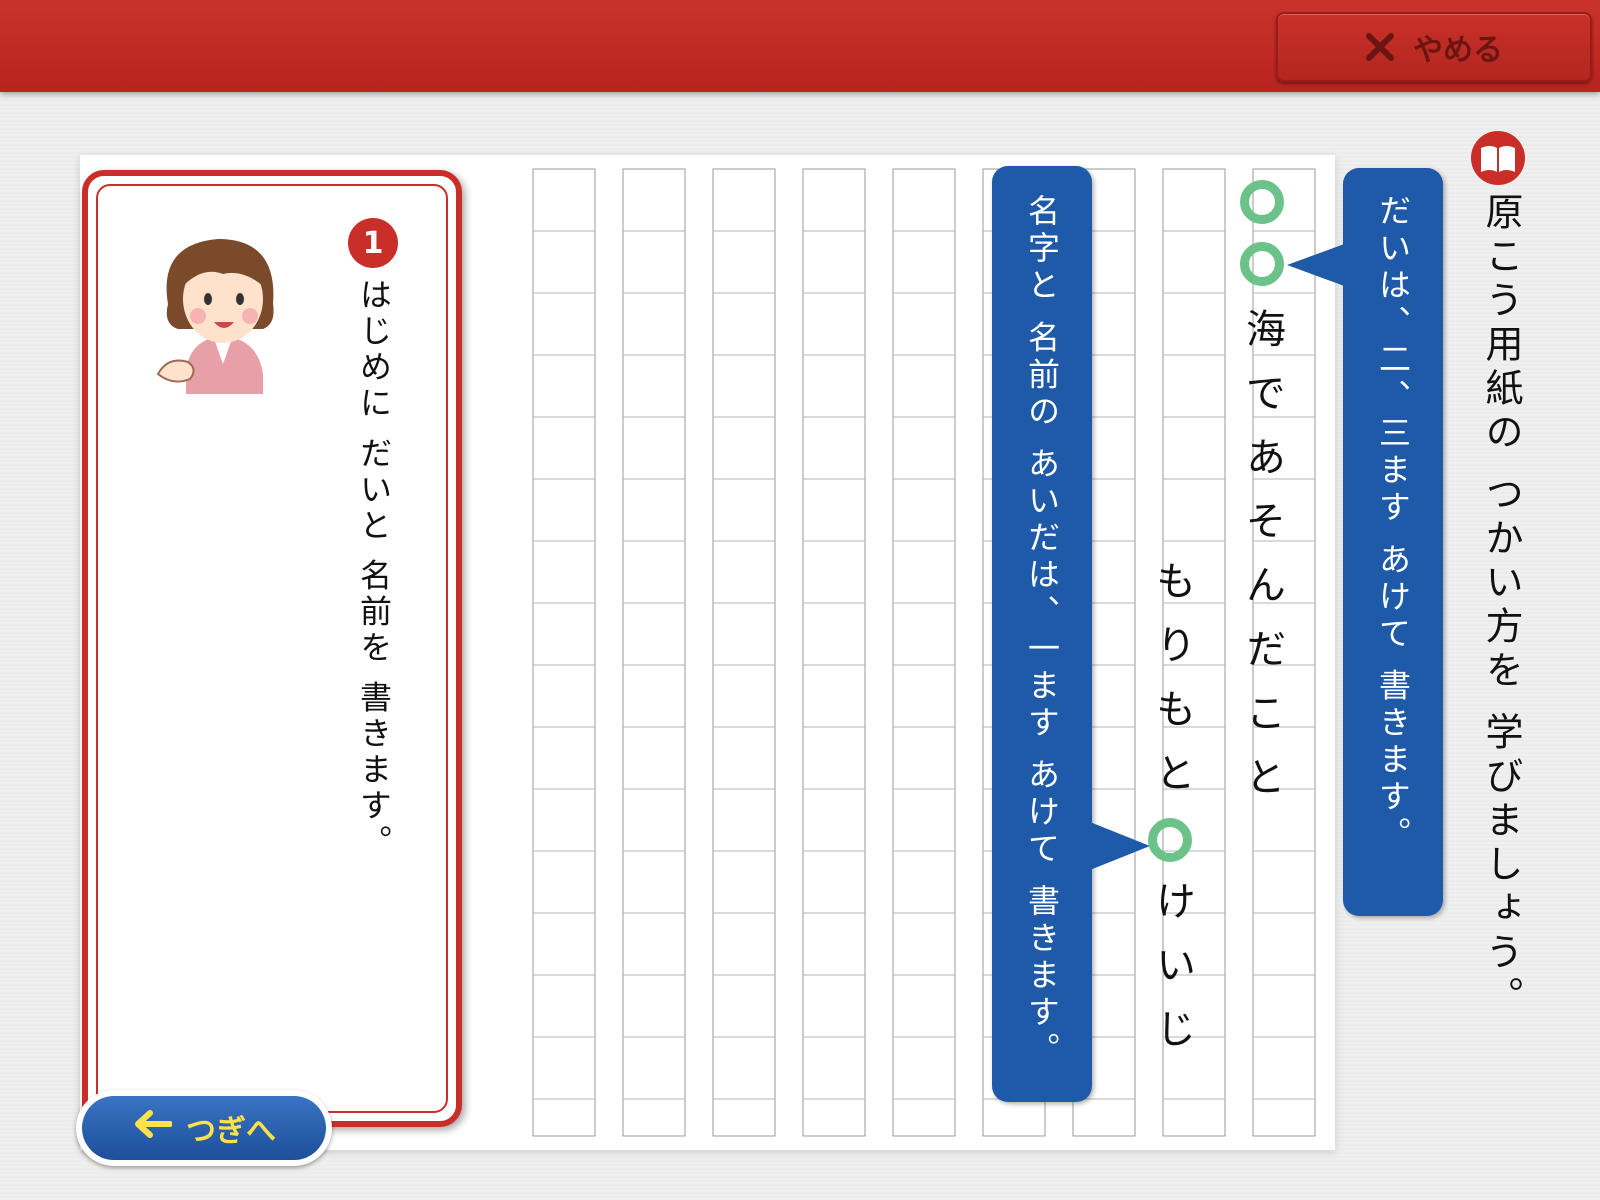  I want to click on next-button-face: つぎへ, so click(204, 1128).